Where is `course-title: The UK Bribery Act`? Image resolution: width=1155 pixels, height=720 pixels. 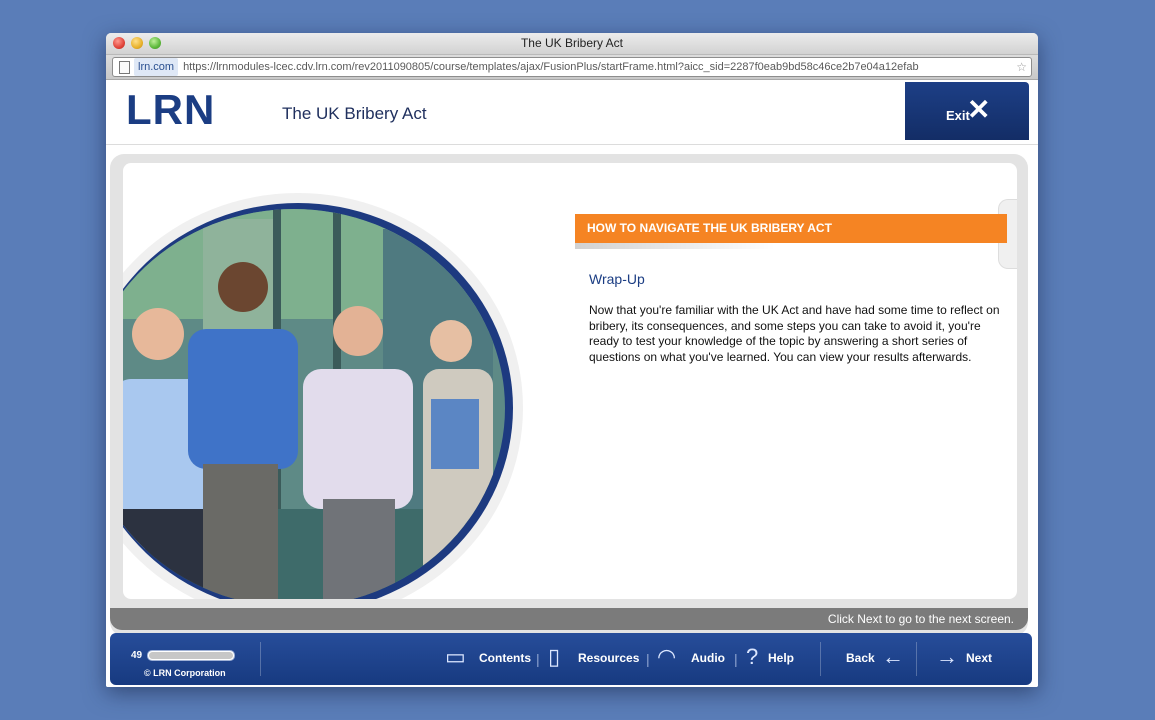 course-title: The UK Bribery Act is located at coordinates (354, 113).